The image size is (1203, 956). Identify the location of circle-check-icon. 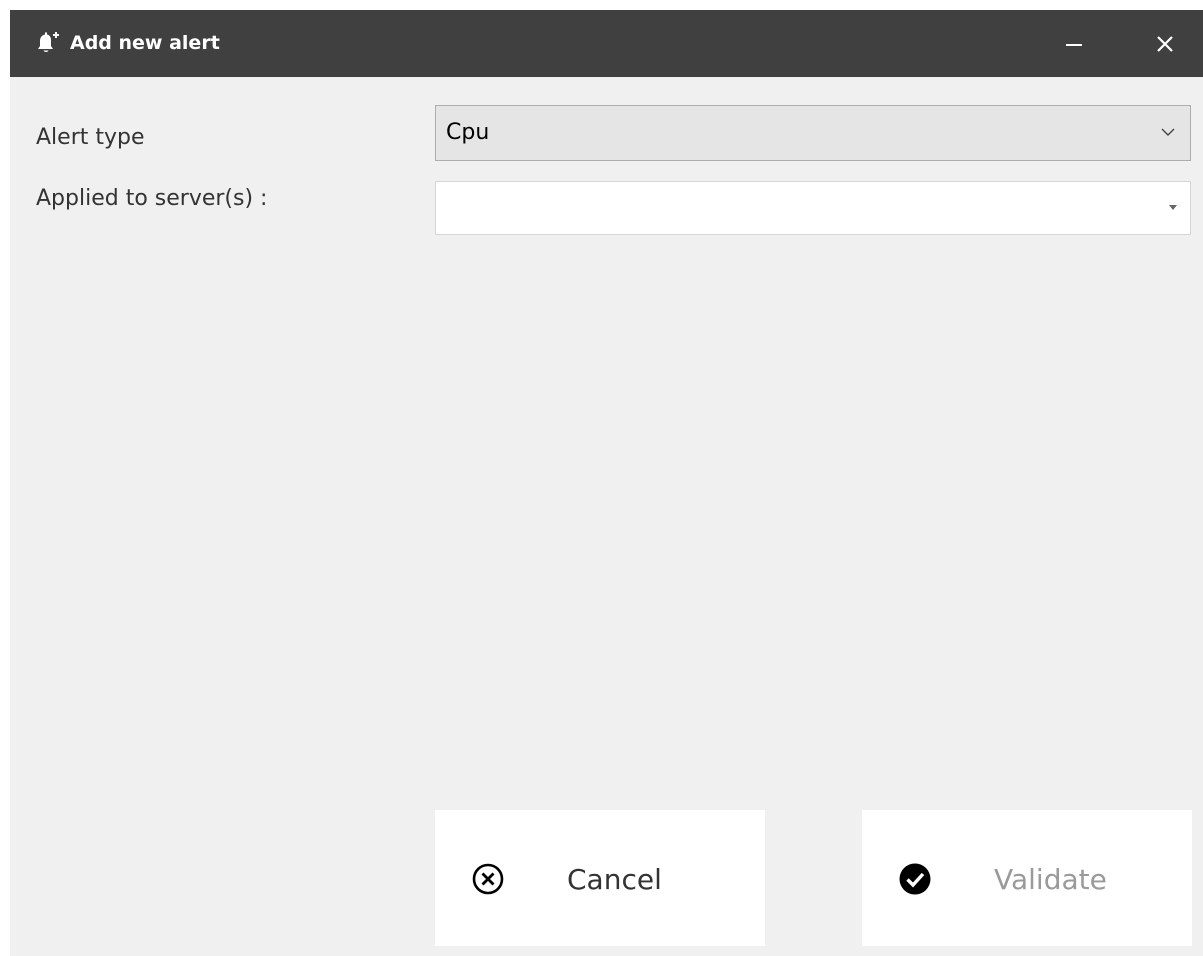
(915, 879).